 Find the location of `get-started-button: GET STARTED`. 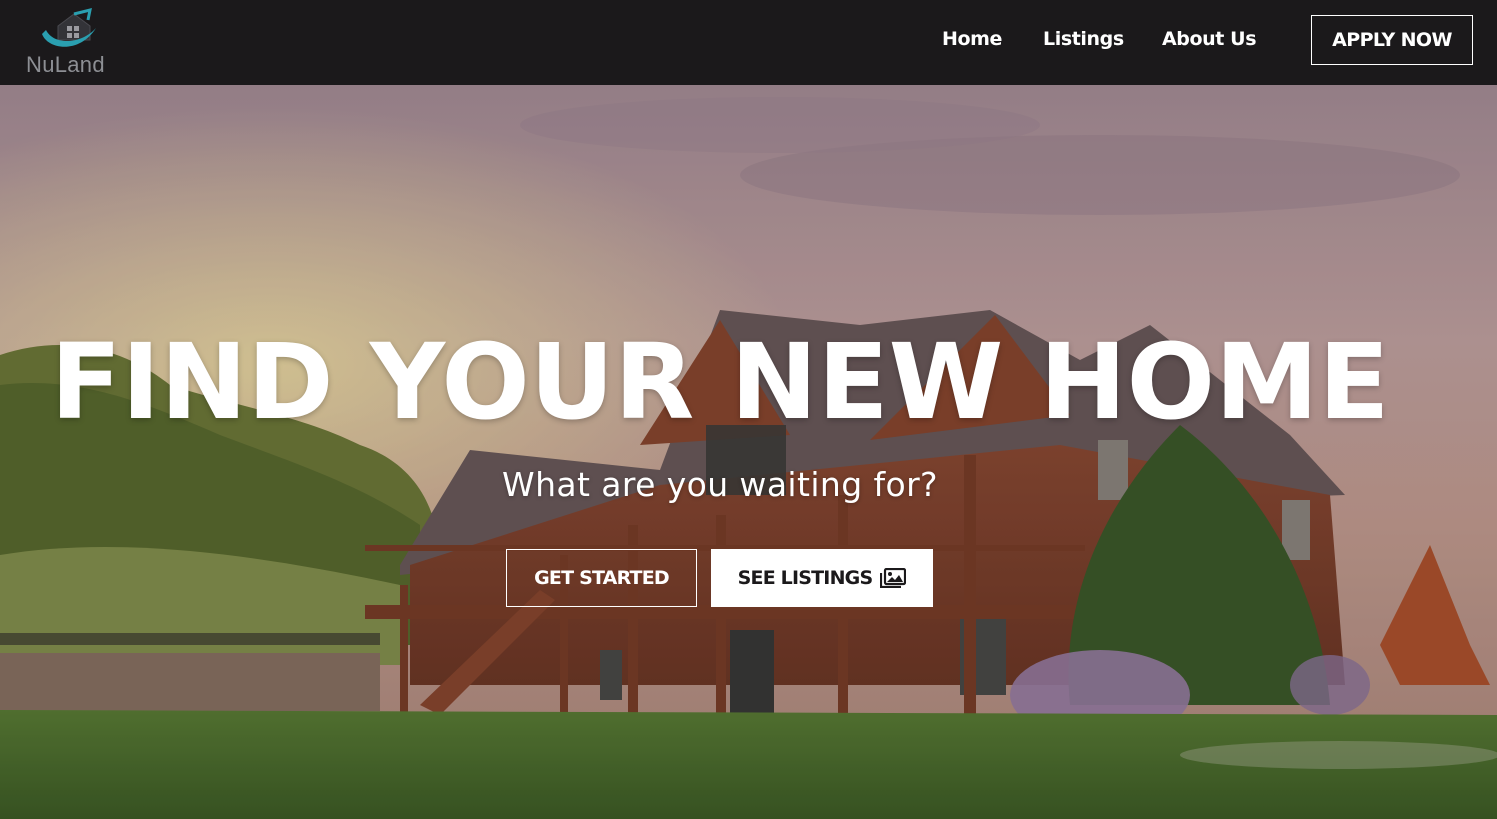

get-started-button: GET STARTED is located at coordinates (601, 578).